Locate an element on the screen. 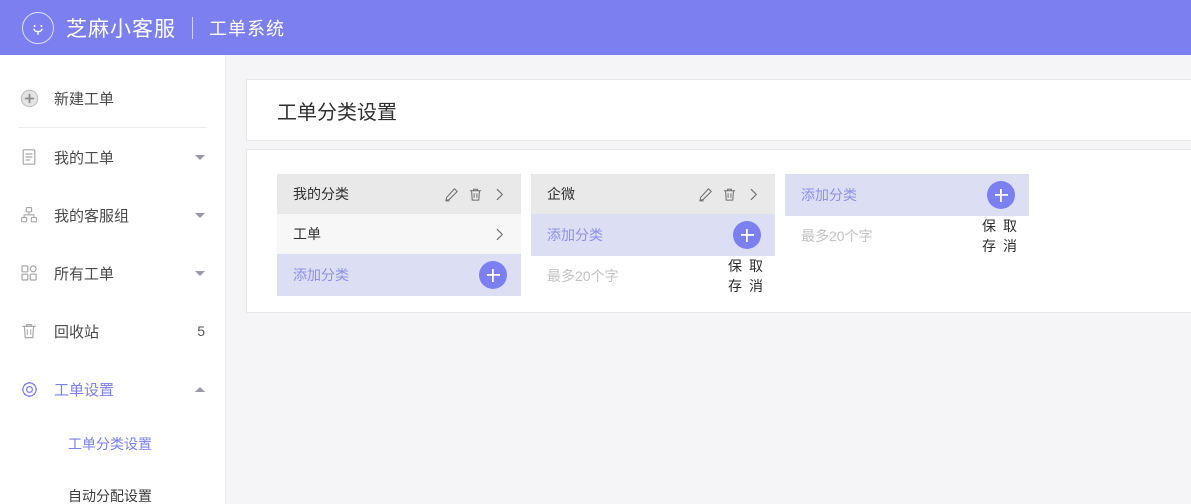  sidebar-subitem-category-settings: 工单分类设置 is located at coordinates (112, 444).